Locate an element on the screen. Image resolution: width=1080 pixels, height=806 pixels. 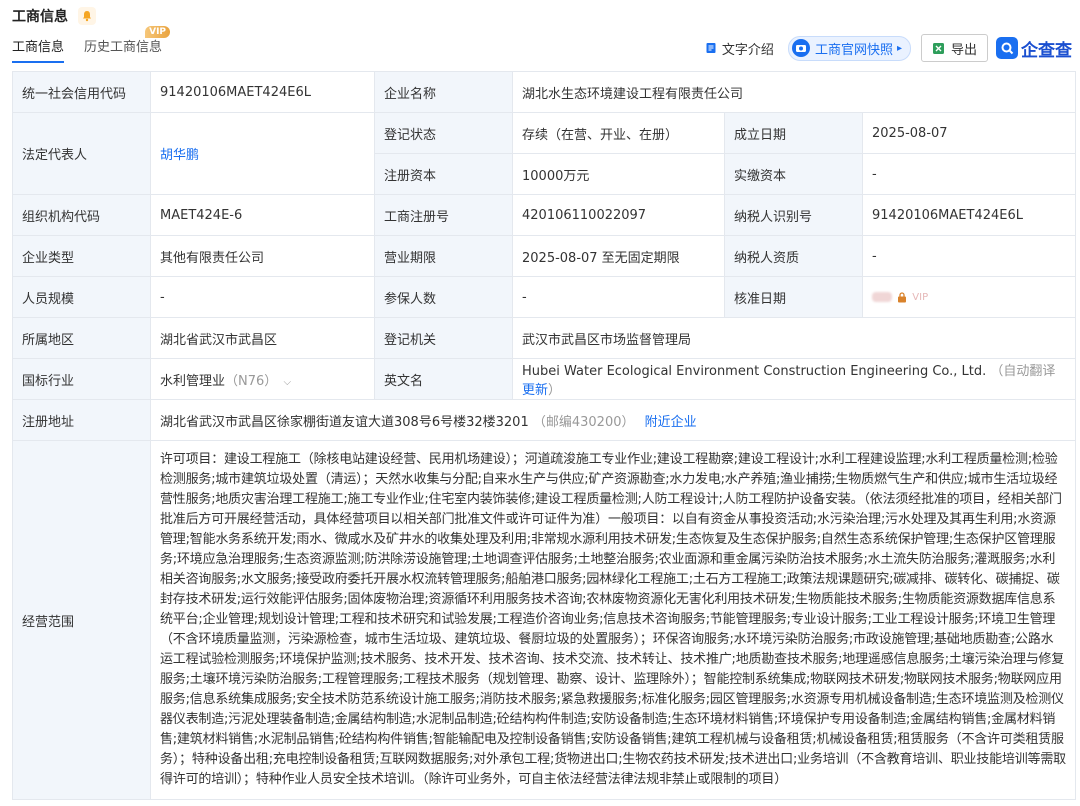
paid-capital-value: - is located at coordinates (969, 174).